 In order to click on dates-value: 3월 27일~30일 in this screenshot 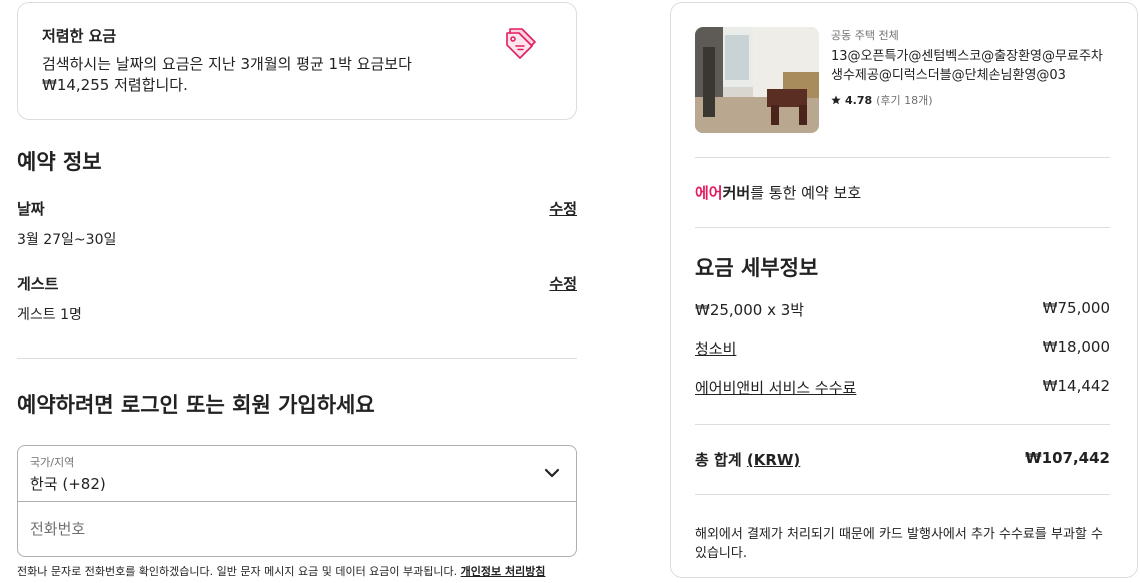, I will do `click(67, 240)`.